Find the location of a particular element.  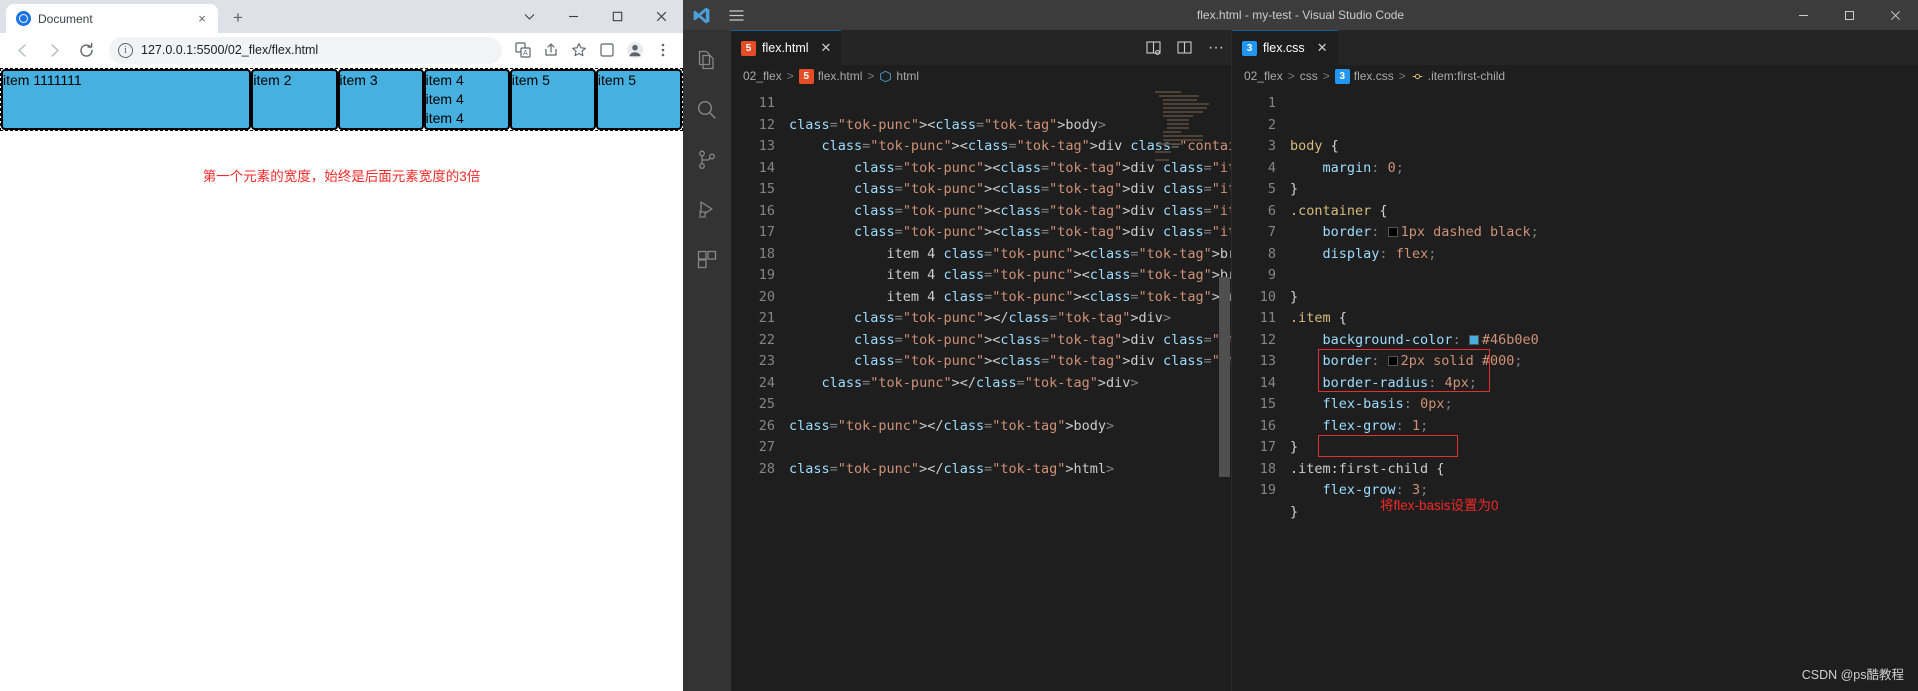

code-line: body { is located at coordinates (1604, 147).